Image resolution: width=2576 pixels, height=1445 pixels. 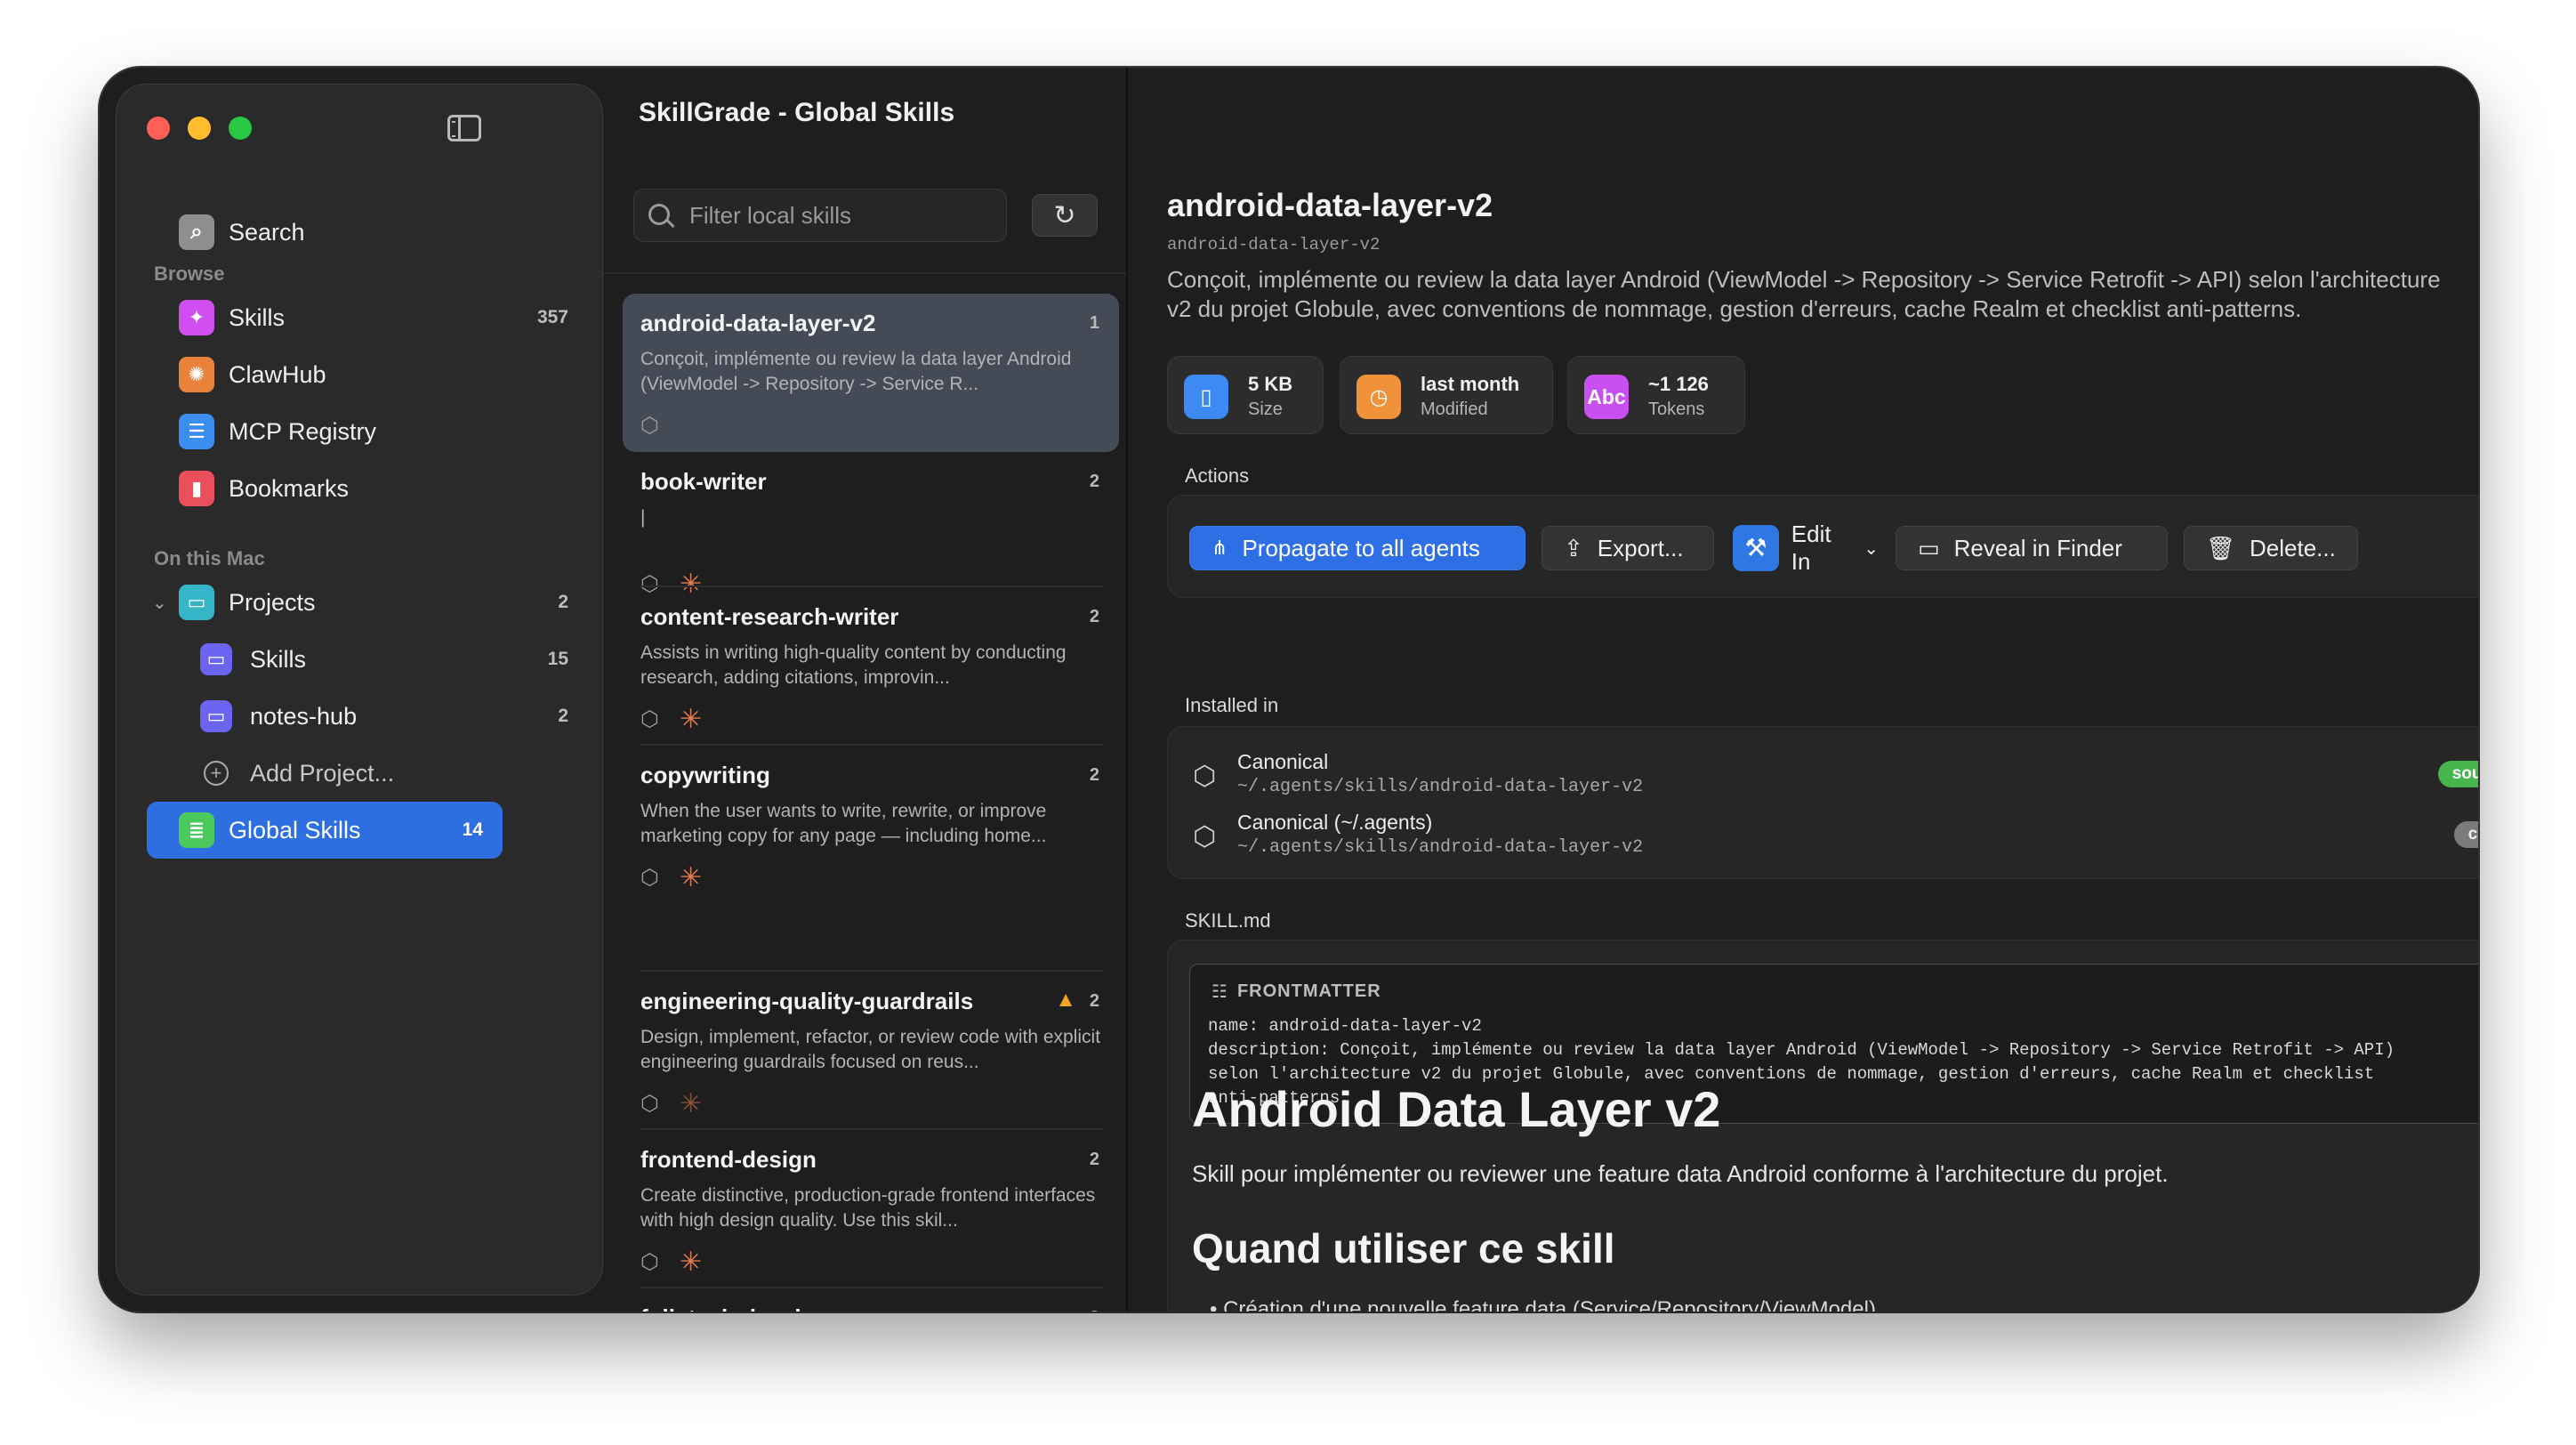 What do you see at coordinates (659, 214) in the screenshot?
I see `search-icon` at bounding box center [659, 214].